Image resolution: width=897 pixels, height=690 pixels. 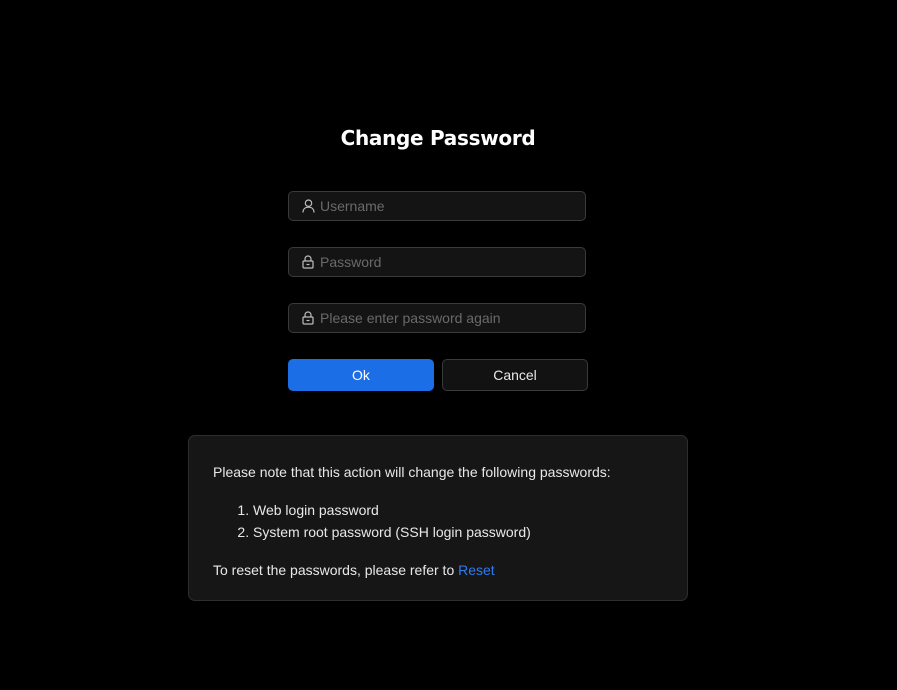 I want to click on username-field, so click(x=437, y=206).